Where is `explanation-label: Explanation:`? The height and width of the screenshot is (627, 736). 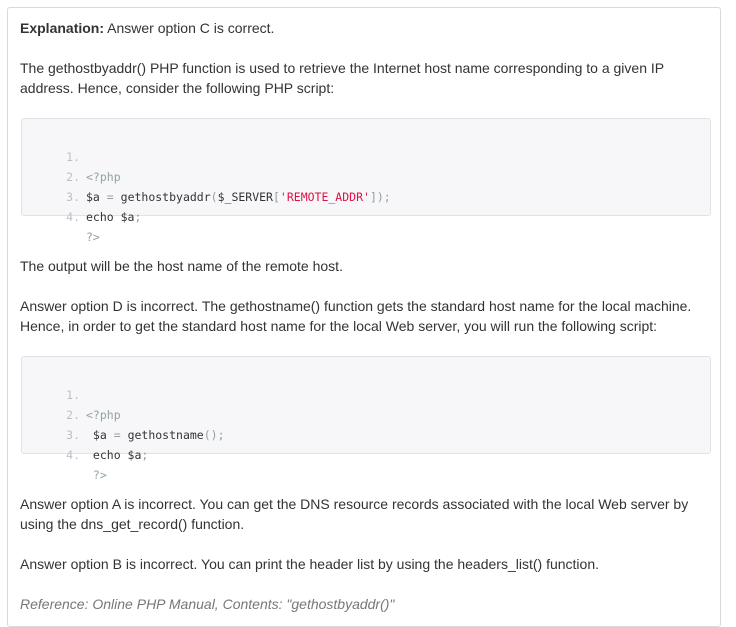
explanation-label: Explanation: is located at coordinates (62, 28).